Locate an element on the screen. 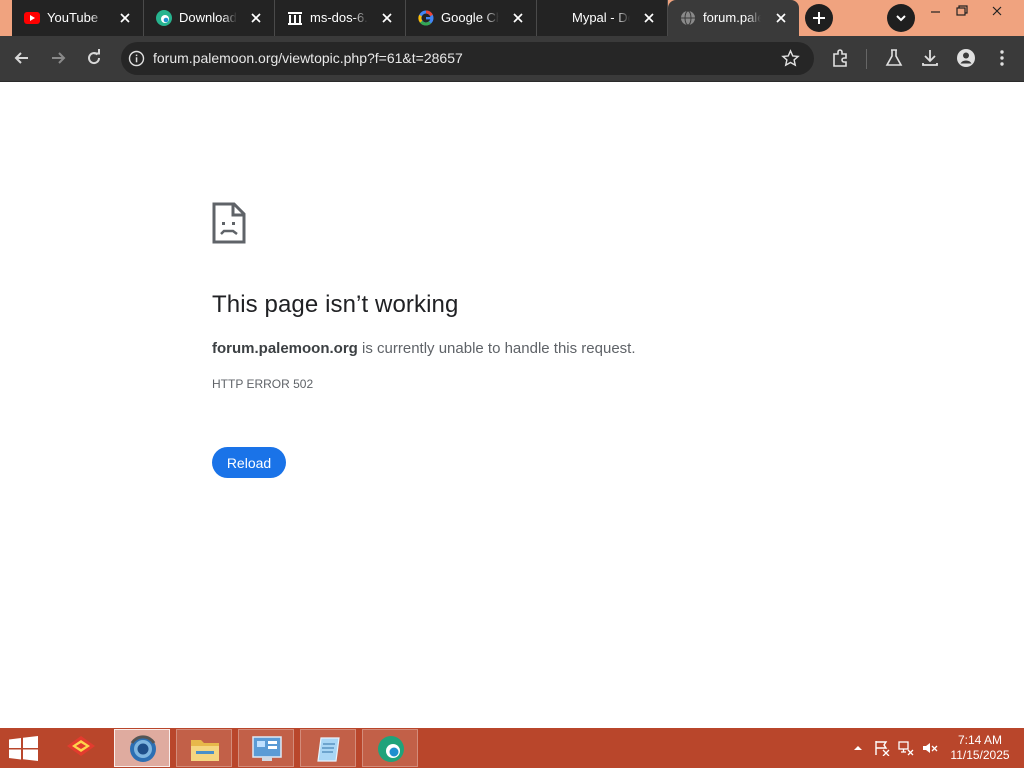 This screenshot has width=1024, height=768. download-icon is located at coordinates (930, 58).